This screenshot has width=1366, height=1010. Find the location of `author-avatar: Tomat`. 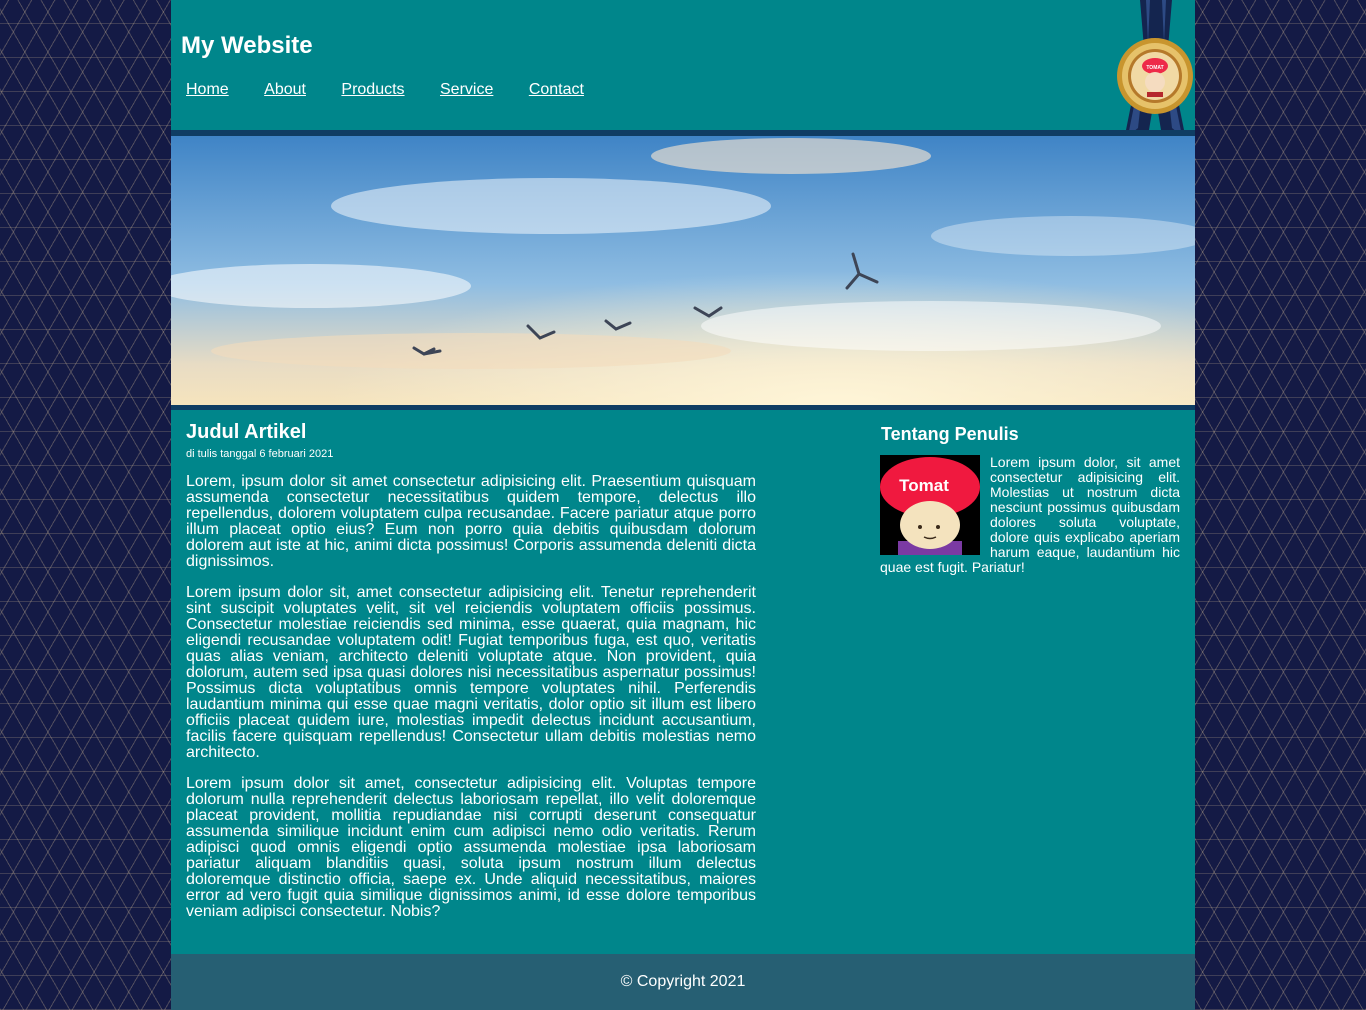

author-avatar: Tomat is located at coordinates (930, 505).